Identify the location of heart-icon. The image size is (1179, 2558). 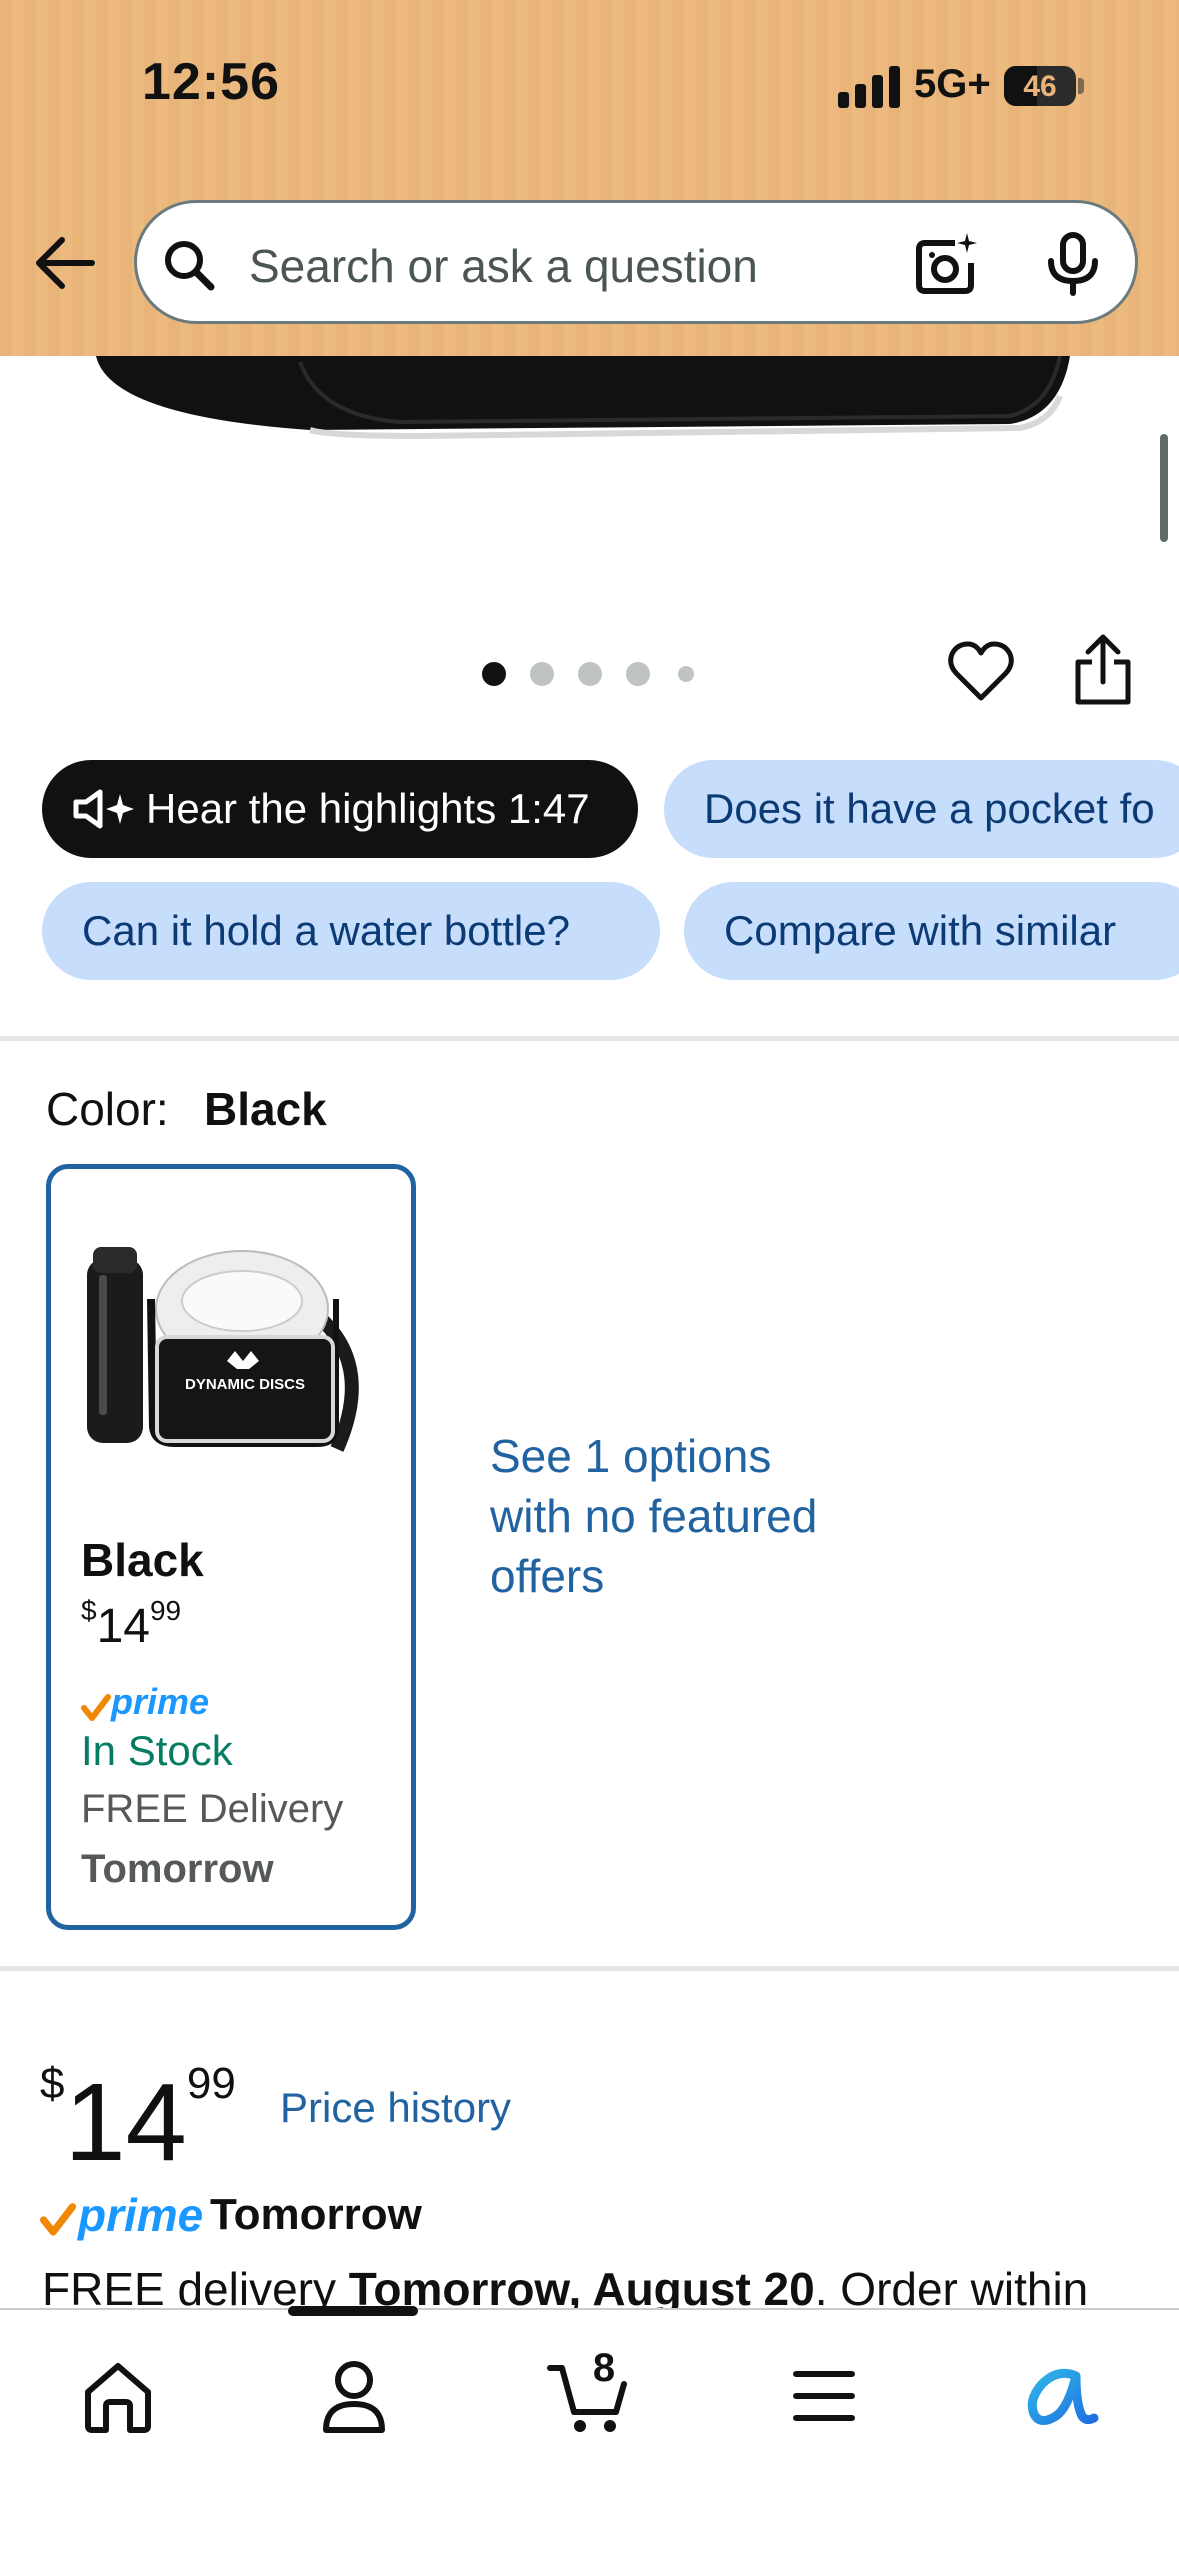
(981, 673).